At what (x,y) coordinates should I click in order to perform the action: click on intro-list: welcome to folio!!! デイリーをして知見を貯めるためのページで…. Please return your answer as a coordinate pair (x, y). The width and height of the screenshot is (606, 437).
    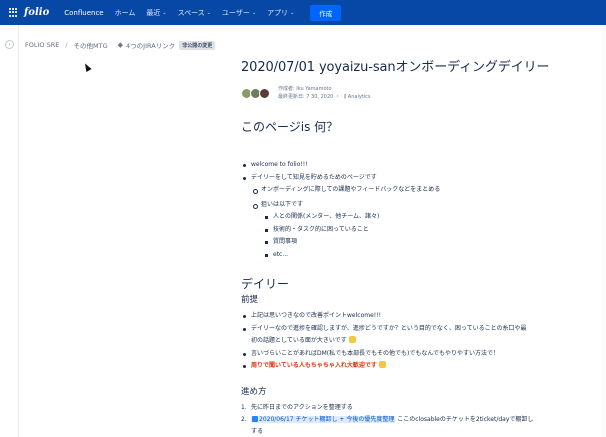
    Looking at the image, I should click on (411, 210).